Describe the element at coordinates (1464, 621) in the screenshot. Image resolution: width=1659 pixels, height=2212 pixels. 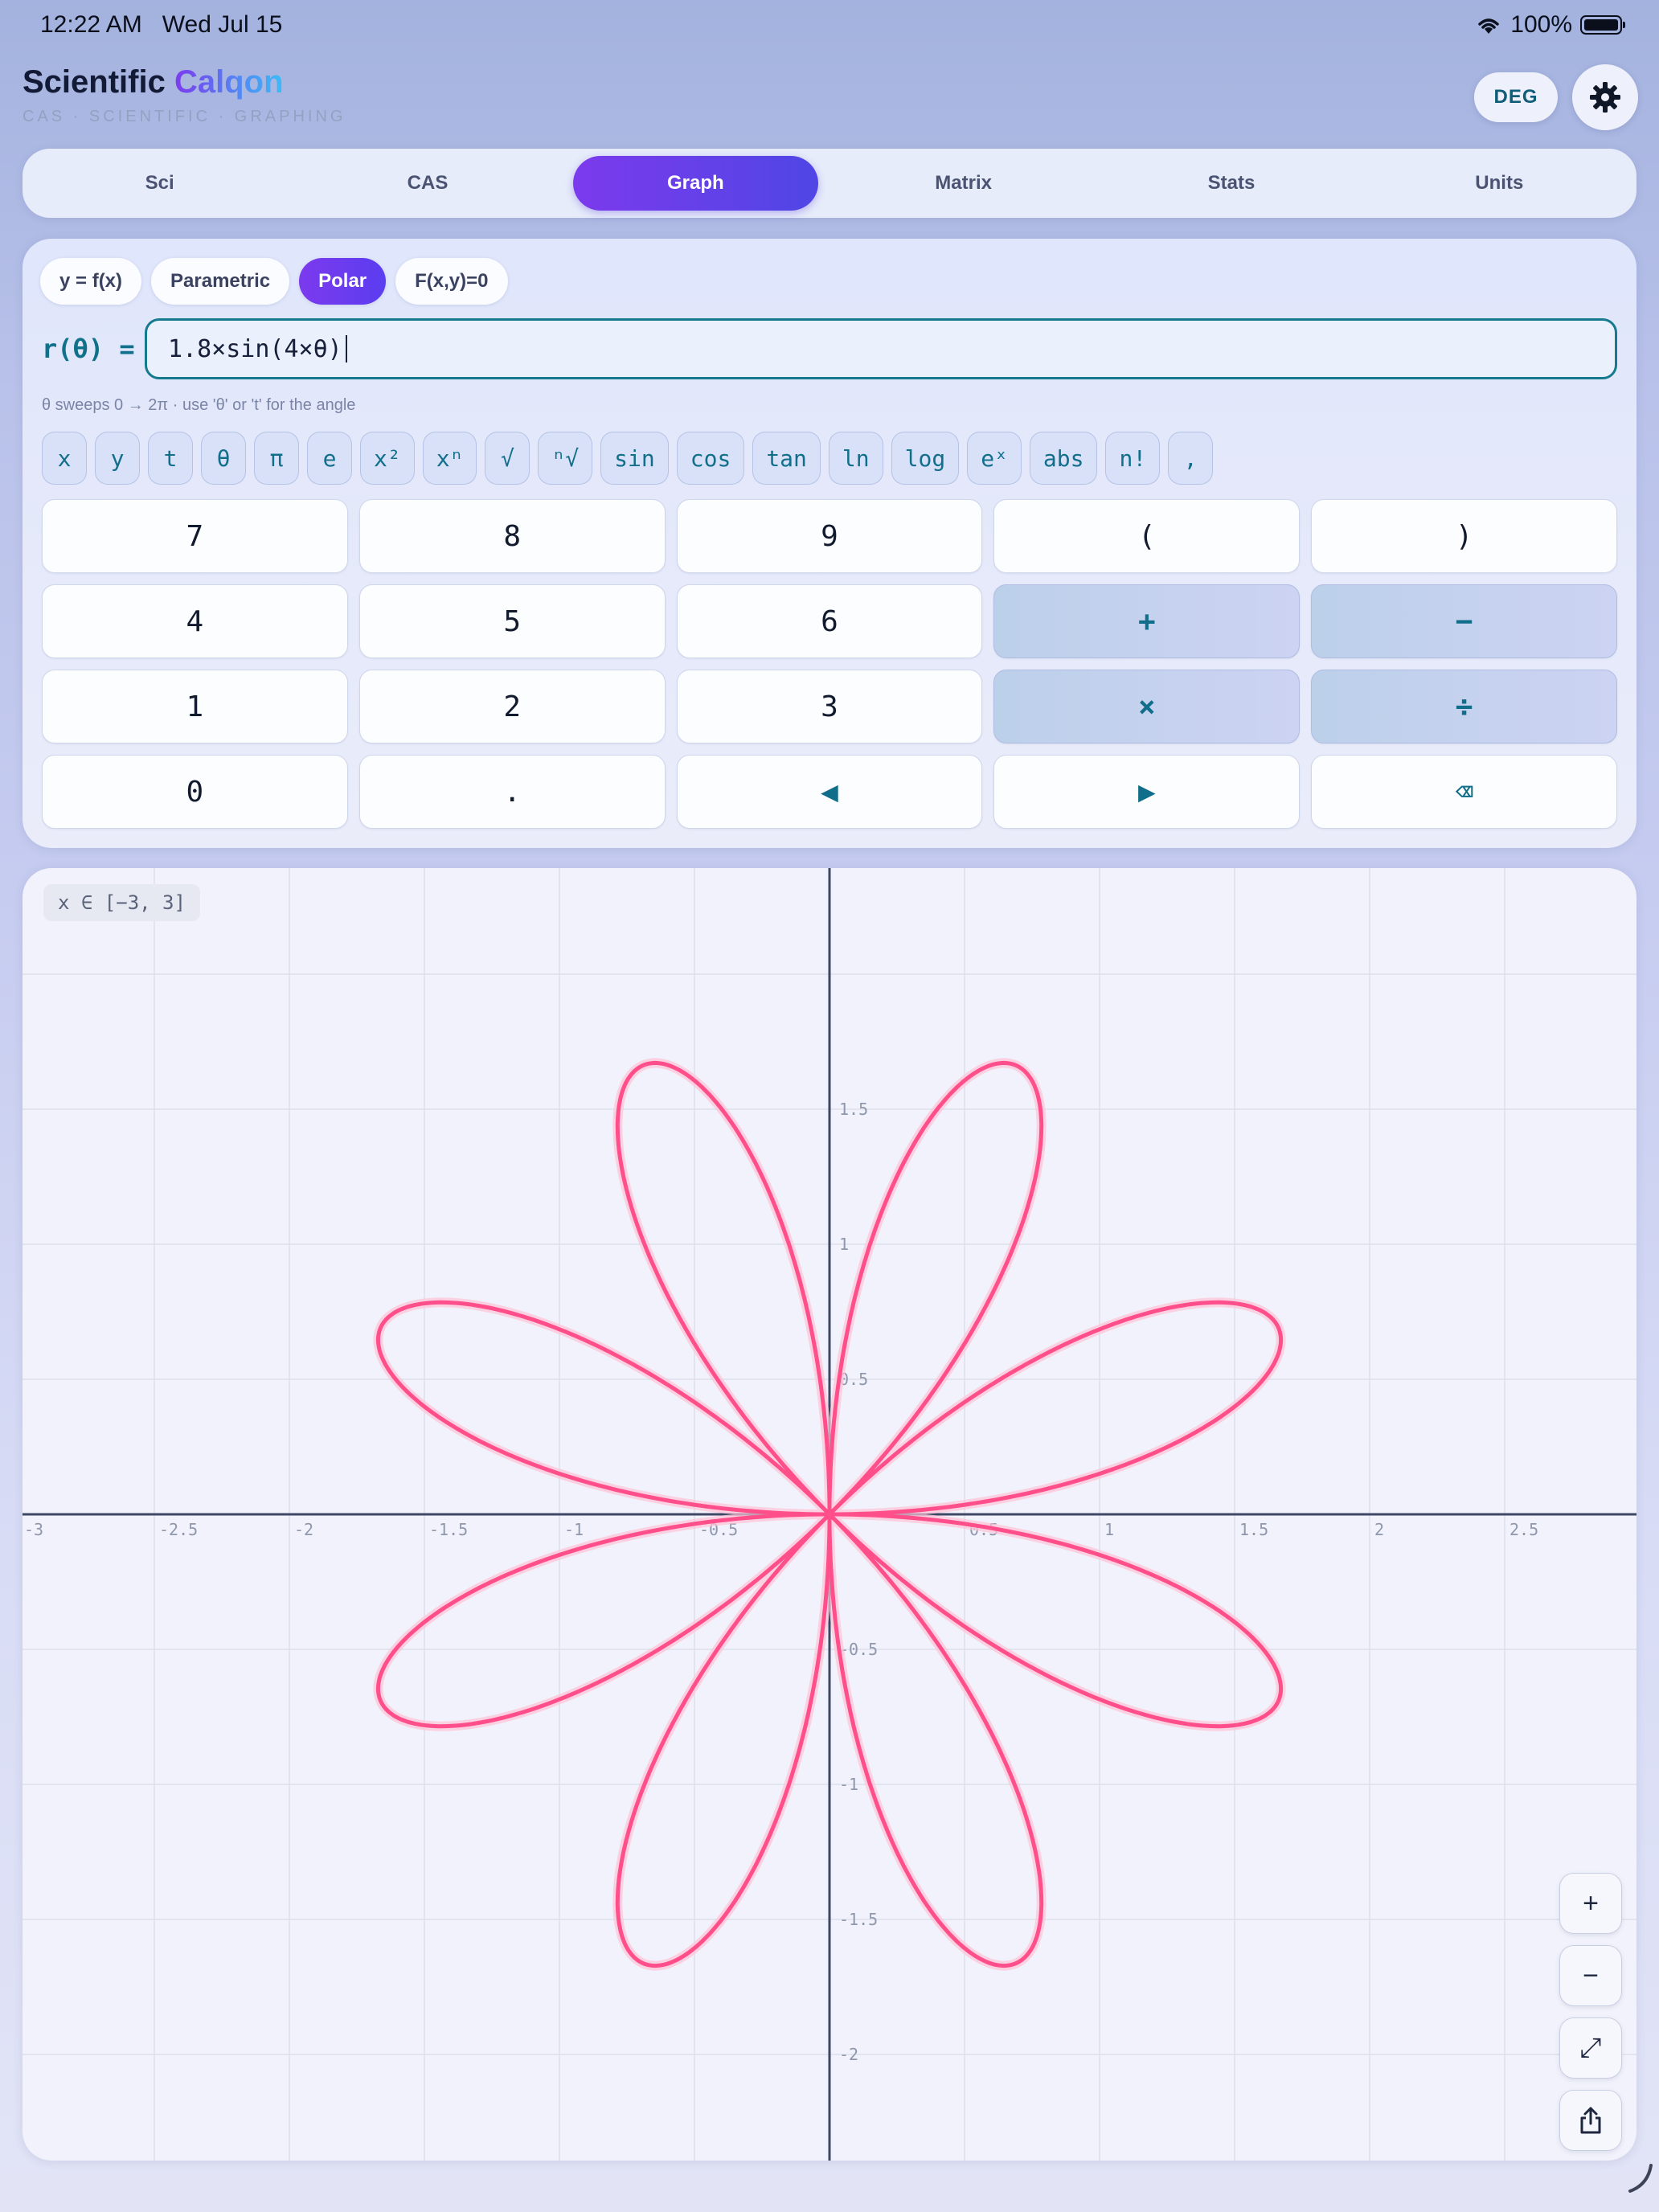
I see `key-minus: −` at that location.